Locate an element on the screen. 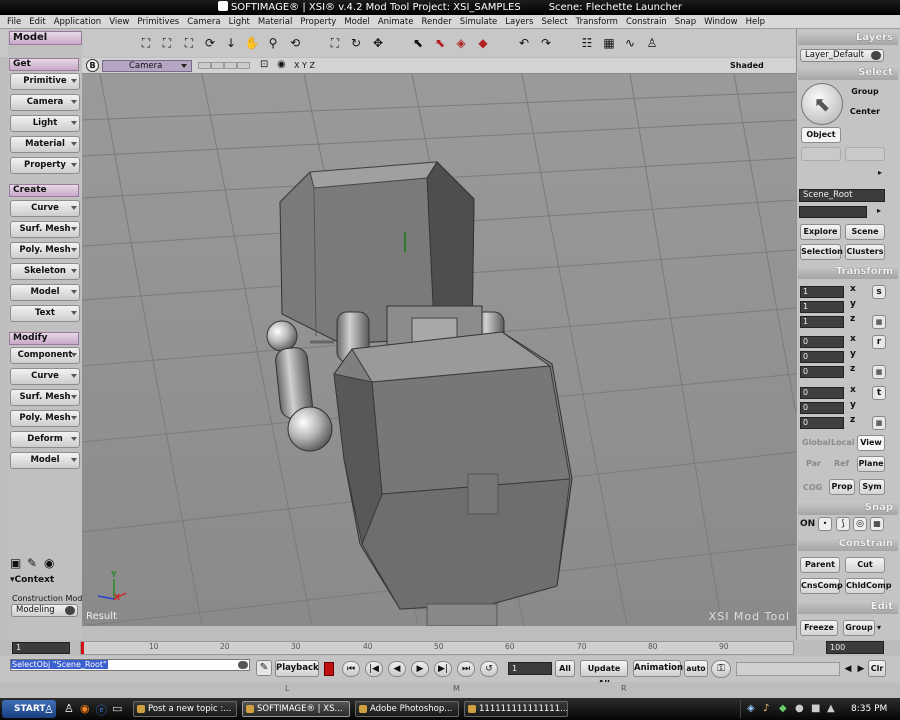  clusters-button: Clusters is located at coordinates (865, 252).